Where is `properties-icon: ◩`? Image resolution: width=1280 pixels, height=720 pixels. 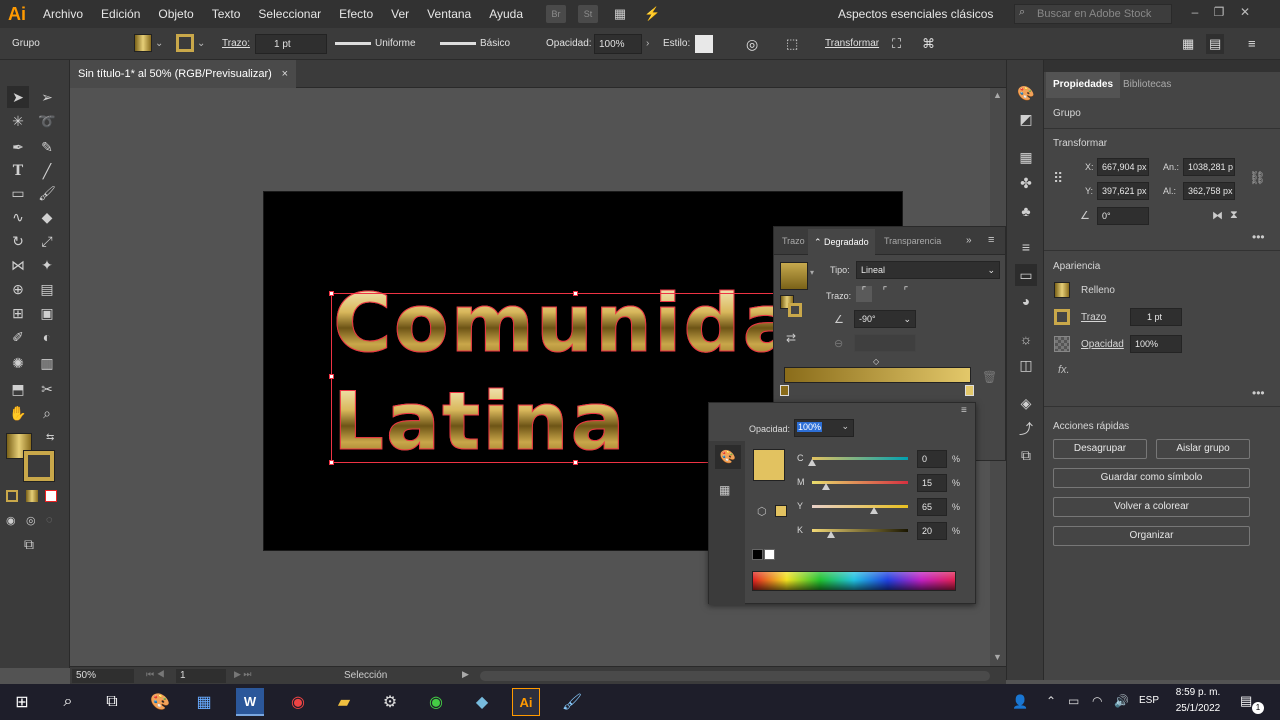
properties-icon: ◩ is located at coordinates (1026, 119).